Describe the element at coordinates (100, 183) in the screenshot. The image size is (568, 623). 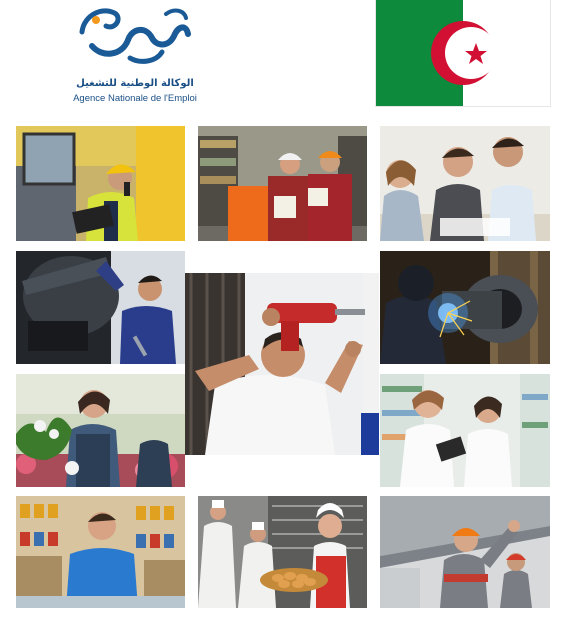
I see `photo-construction-worker` at that location.